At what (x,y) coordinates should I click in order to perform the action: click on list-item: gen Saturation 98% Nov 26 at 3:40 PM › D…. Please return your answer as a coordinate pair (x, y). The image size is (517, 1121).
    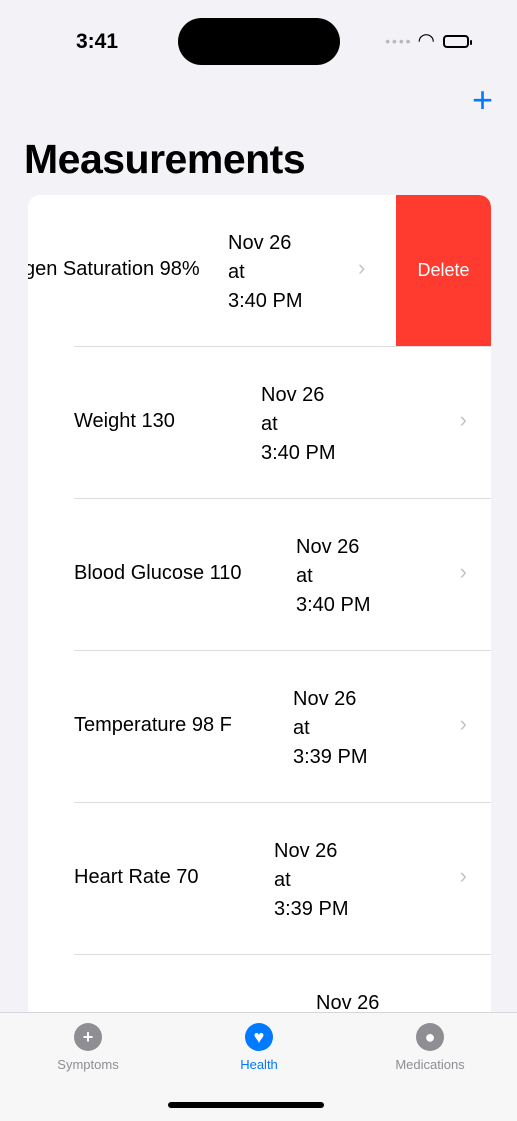
    Looking at the image, I should click on (259, 271).